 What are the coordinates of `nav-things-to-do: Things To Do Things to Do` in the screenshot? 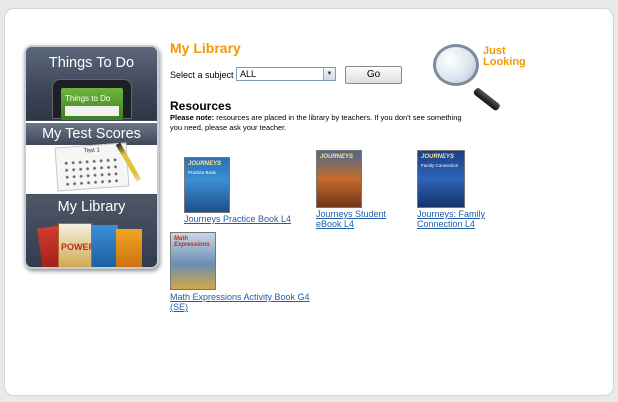 It's located at (91, 83).